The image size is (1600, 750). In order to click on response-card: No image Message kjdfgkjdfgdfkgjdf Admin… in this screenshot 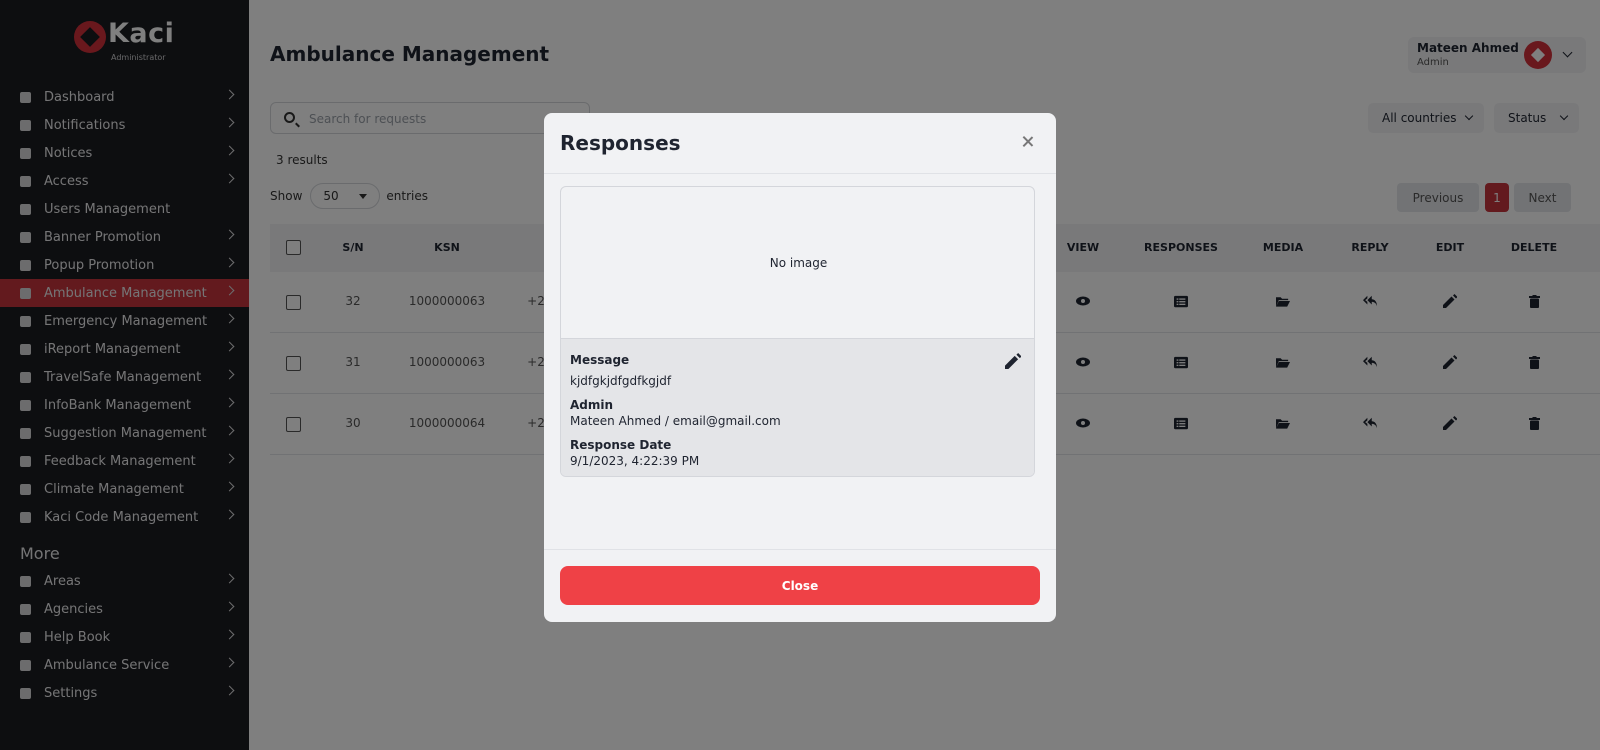, I will do `click(797, 331)`.